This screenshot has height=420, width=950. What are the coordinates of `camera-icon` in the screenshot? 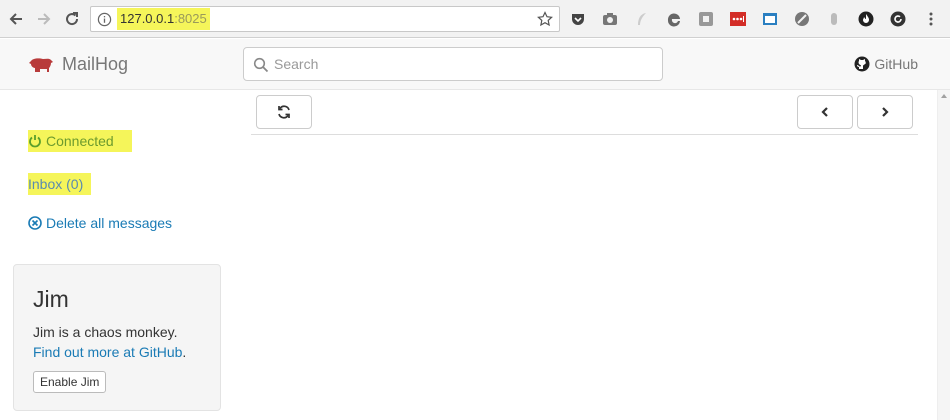 It's located at (610, 19).